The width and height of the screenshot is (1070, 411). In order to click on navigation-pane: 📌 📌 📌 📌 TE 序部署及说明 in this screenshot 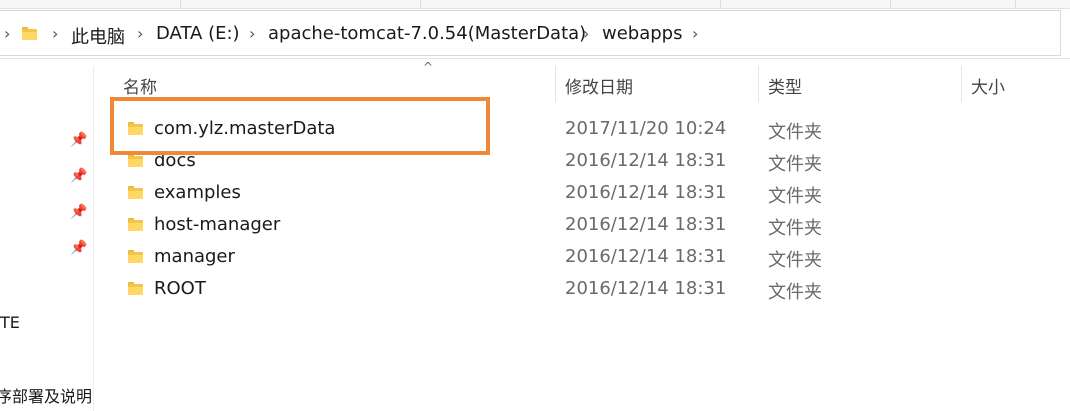, I will do `click(47, 238)`.